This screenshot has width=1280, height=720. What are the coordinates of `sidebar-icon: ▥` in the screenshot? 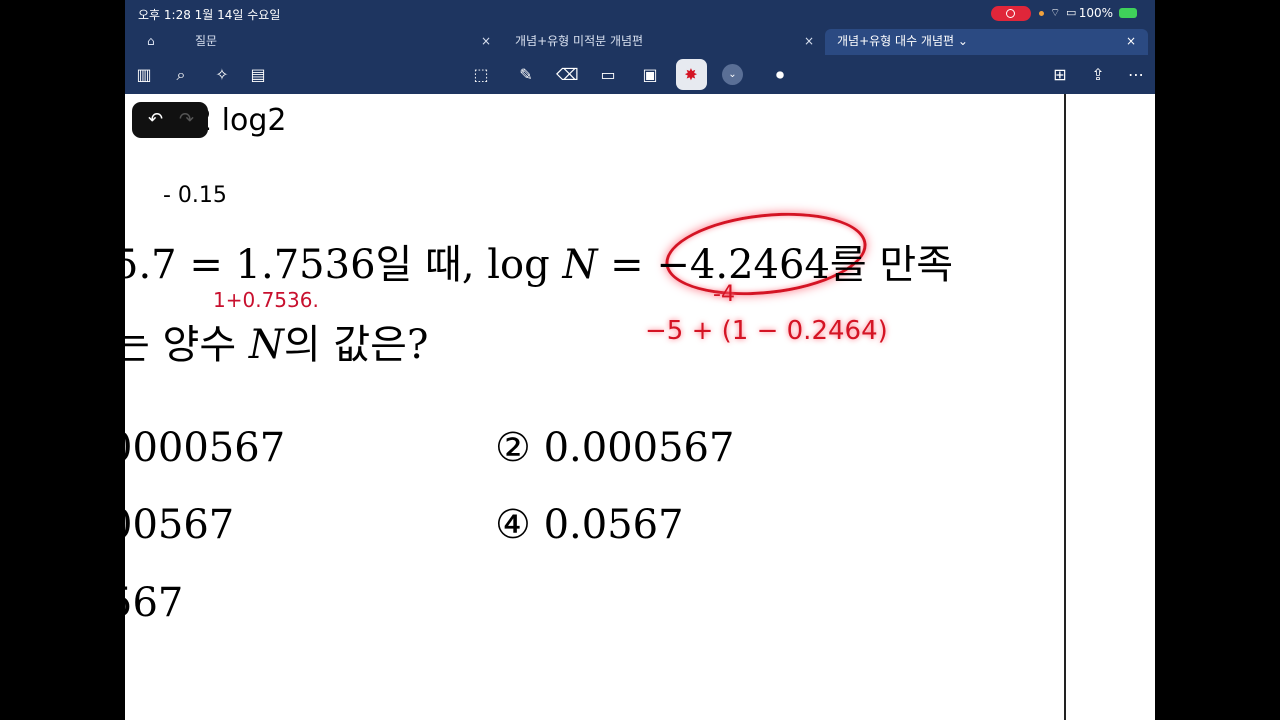 It's located at (144, 75).